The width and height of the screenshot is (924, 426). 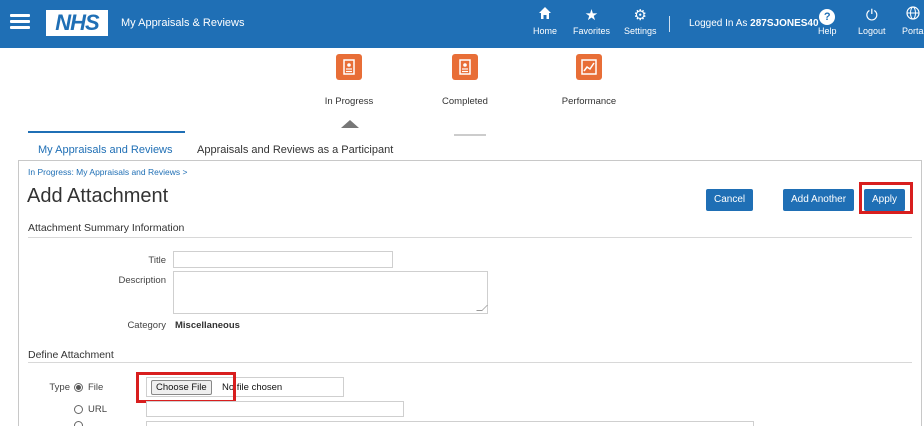 I want to click on define-section-rule, so click(x=470, y=362).